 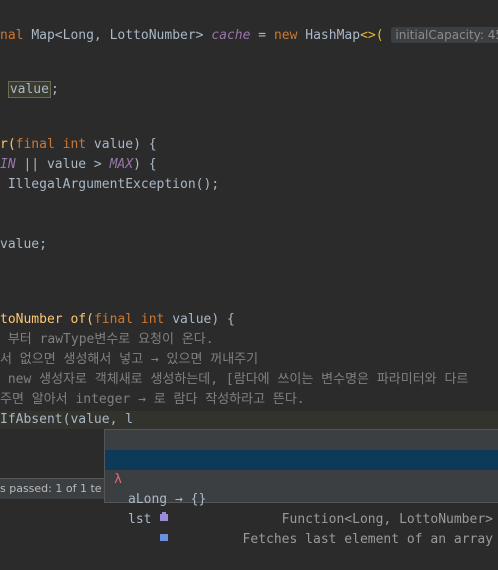 What do you see at coordinates (301, 515) in the screenshot?
I see `suggestion-next` at bounding box center [301, 515].